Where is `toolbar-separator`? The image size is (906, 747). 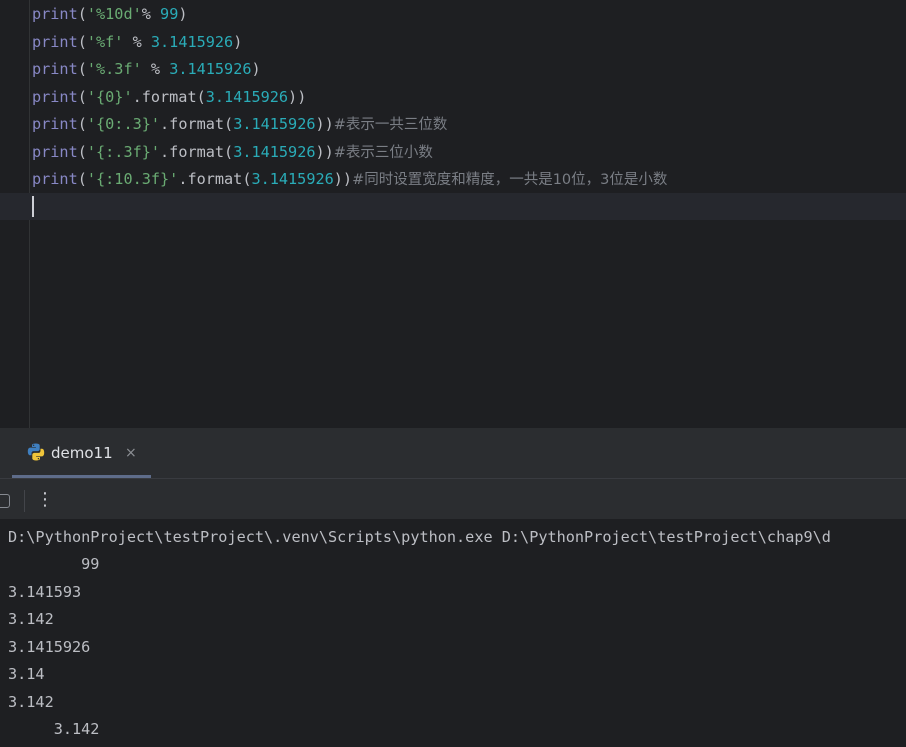 toolbar-separator is located at coordinates (24, 501).